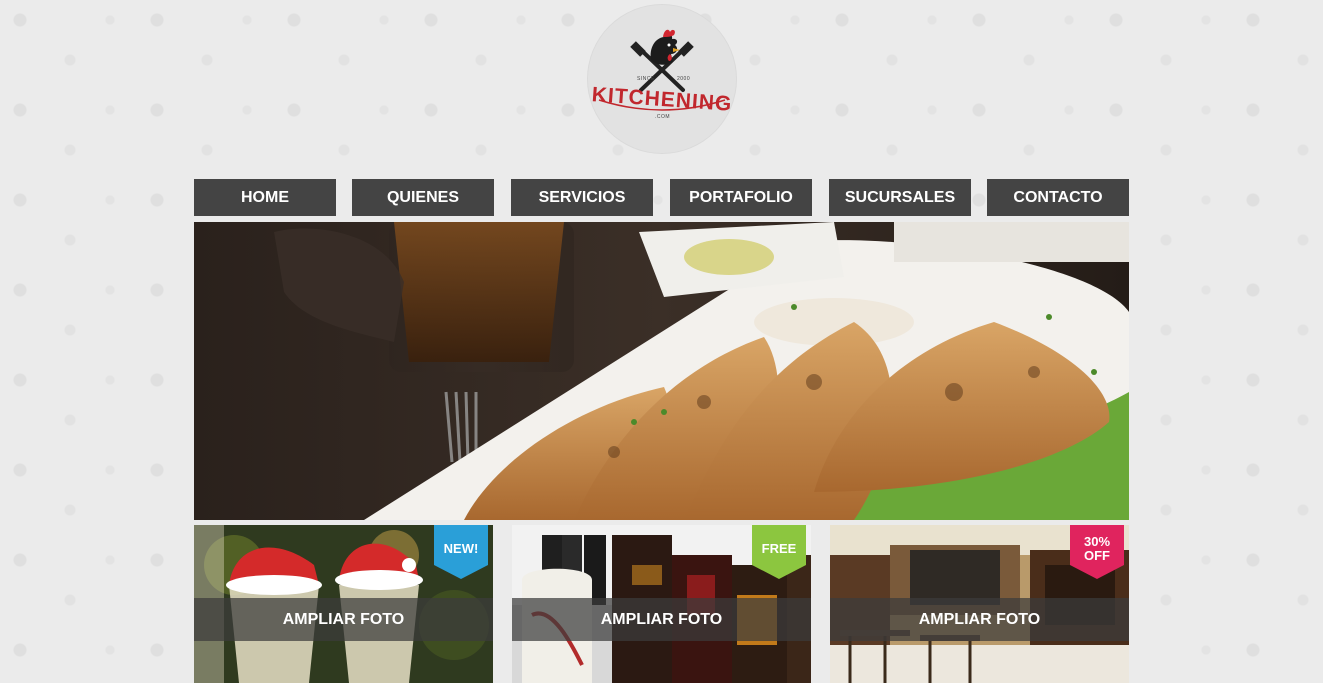 The width and height of the screenshot is (1323, 683). What do you see at coordinates (662, 70) in the screenshot?
I see `rooster-knives-icon` at bounding box center [662, 70].